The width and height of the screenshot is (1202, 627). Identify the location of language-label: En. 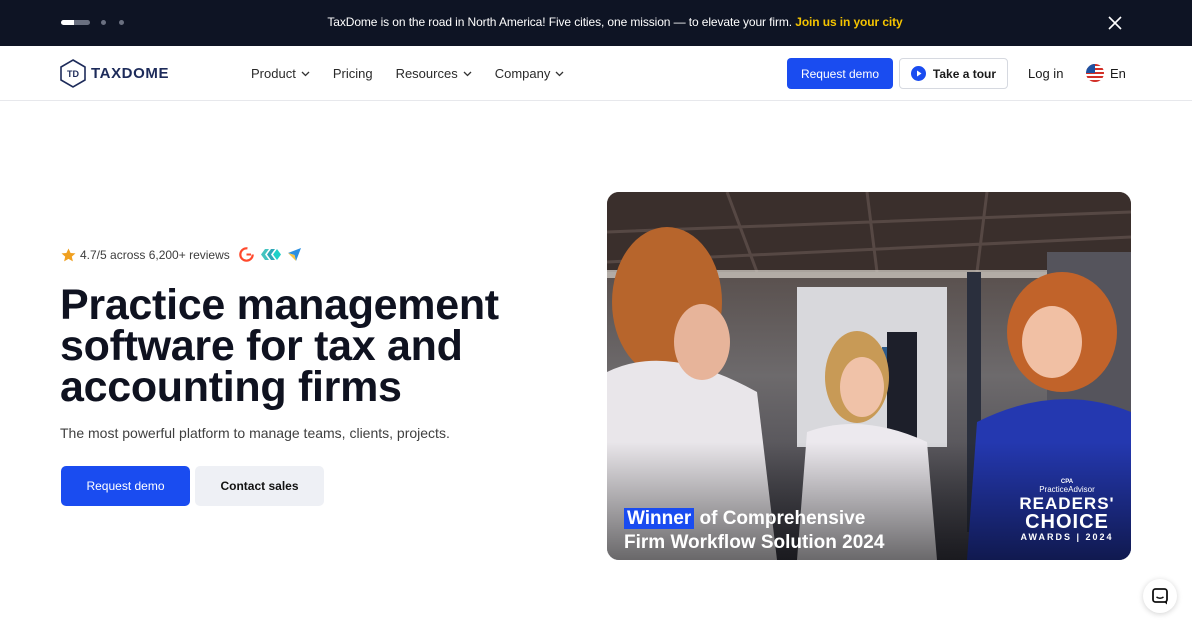
(1118, 73).